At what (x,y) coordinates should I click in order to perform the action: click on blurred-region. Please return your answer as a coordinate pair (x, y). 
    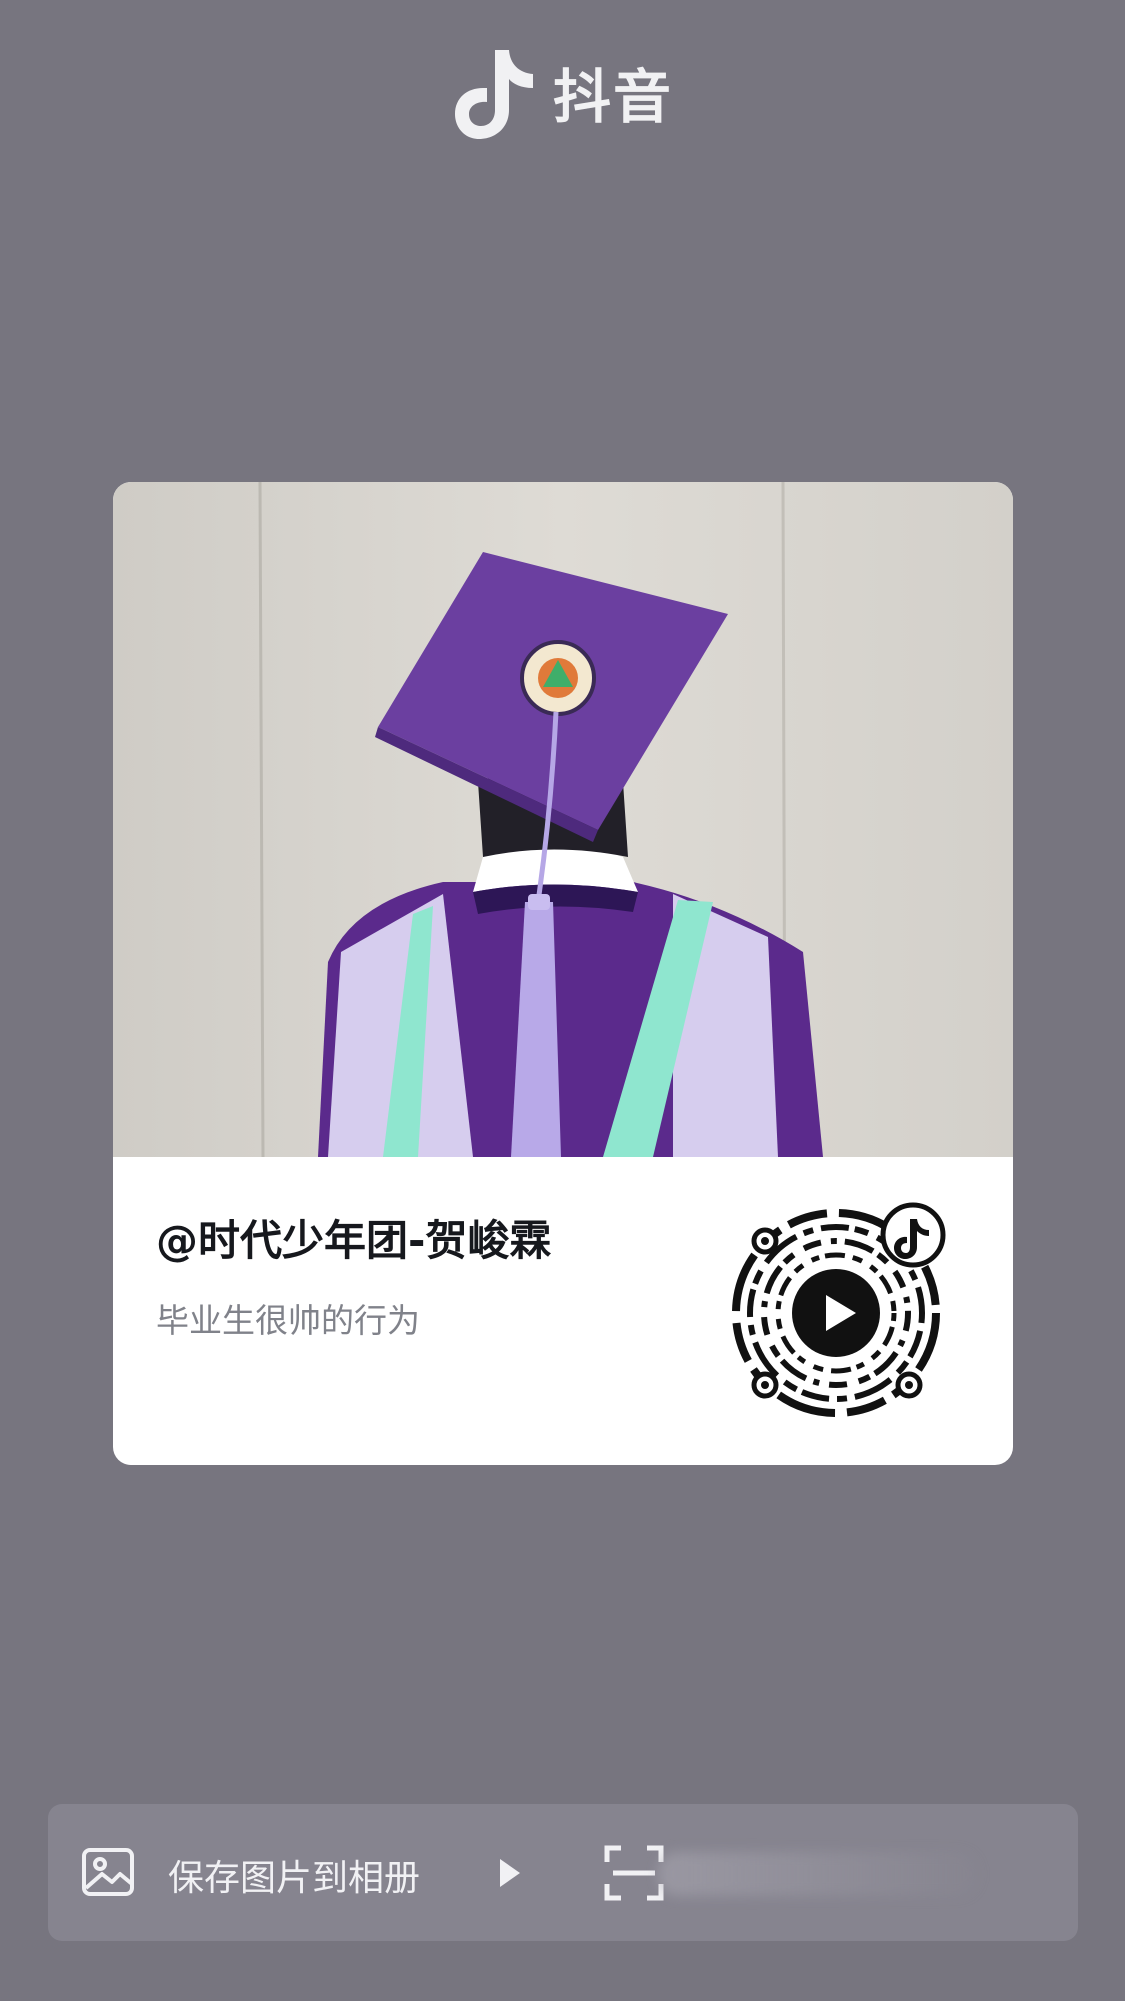
    Looking at the image, I should click on (818, 1874).